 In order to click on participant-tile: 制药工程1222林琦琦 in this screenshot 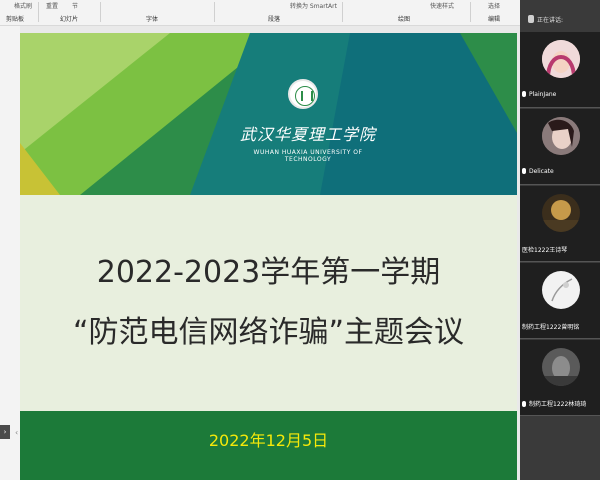, I will do `click(560, 378)`.